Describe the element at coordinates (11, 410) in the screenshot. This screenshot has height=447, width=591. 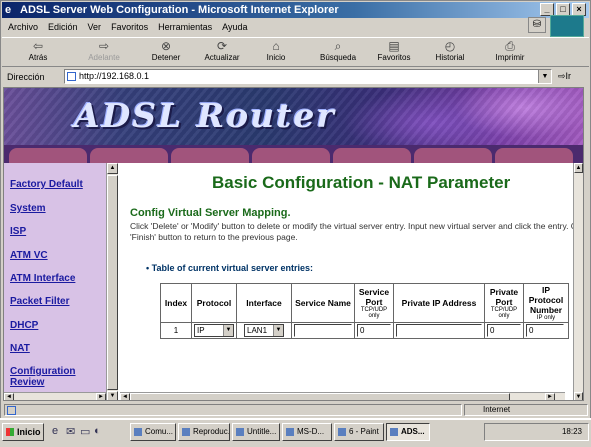
I see `page-icon` at that location.